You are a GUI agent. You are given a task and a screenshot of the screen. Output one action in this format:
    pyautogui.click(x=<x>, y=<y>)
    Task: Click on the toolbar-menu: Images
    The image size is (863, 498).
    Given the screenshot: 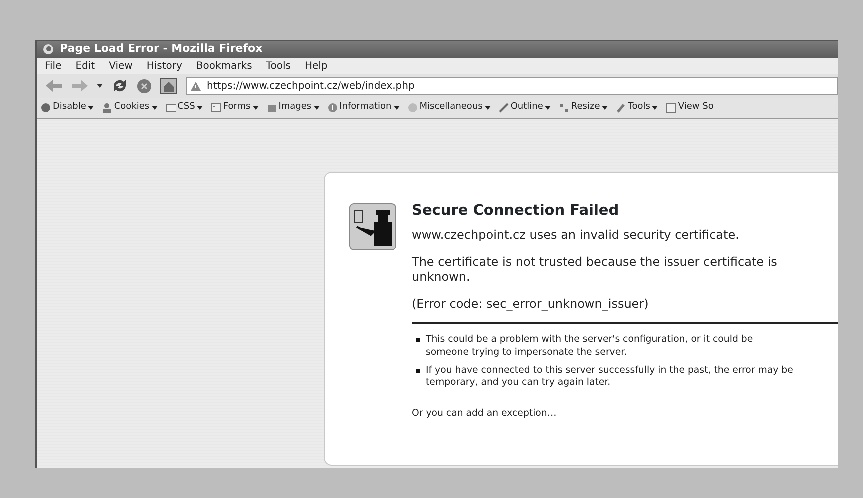 What is the action you would take?
    pyautogui.click(x=293, y=108)
    